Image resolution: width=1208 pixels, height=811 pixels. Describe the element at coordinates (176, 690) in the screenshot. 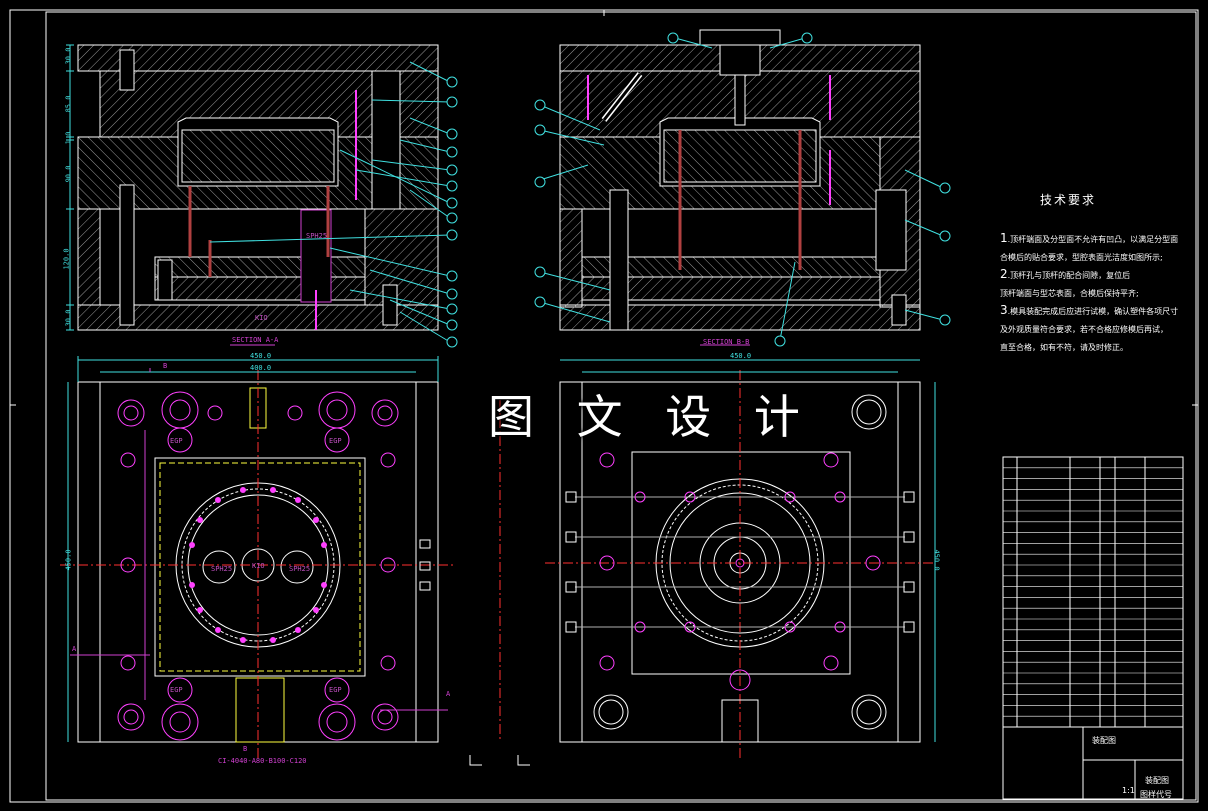

I see `ejector-label-bl: EGP` at that location.